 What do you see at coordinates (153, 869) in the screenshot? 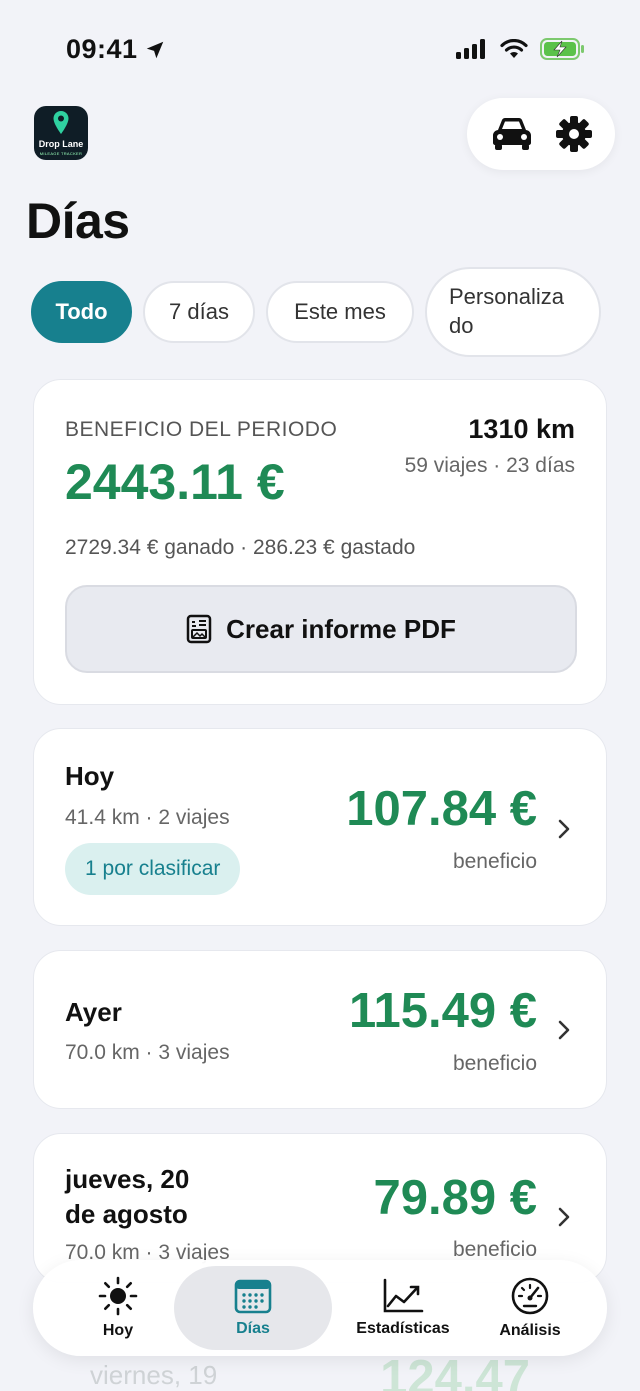
I see `unclassified-badge: 1 por clasificar` at bounding box center [153, 869].